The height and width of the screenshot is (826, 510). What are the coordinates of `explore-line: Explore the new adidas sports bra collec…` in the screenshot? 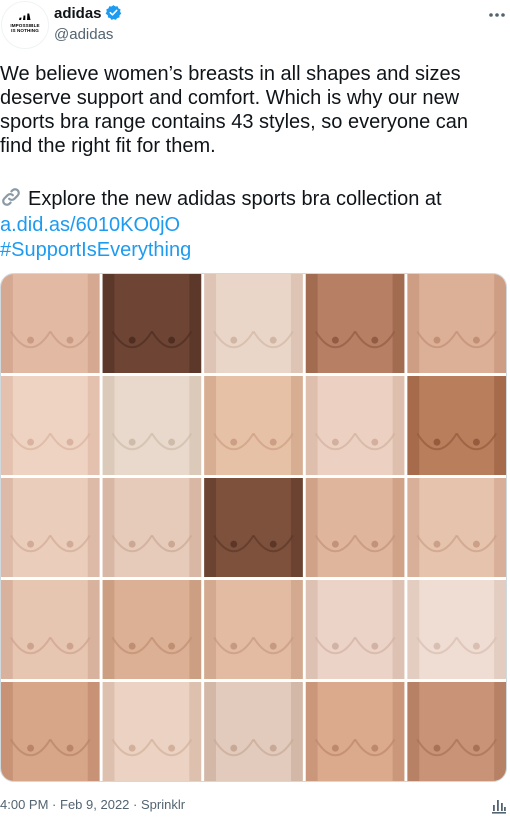 It's located at (253, 198).